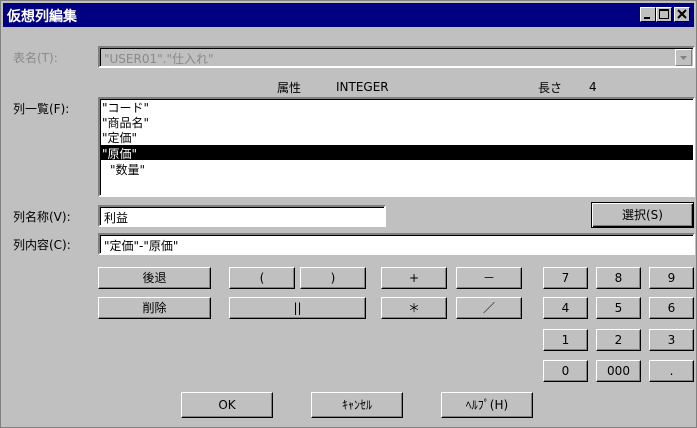  Describe the element at coordinates (362, 87) in the screenshot. I see `attribute-value: INTEGER` at that location.